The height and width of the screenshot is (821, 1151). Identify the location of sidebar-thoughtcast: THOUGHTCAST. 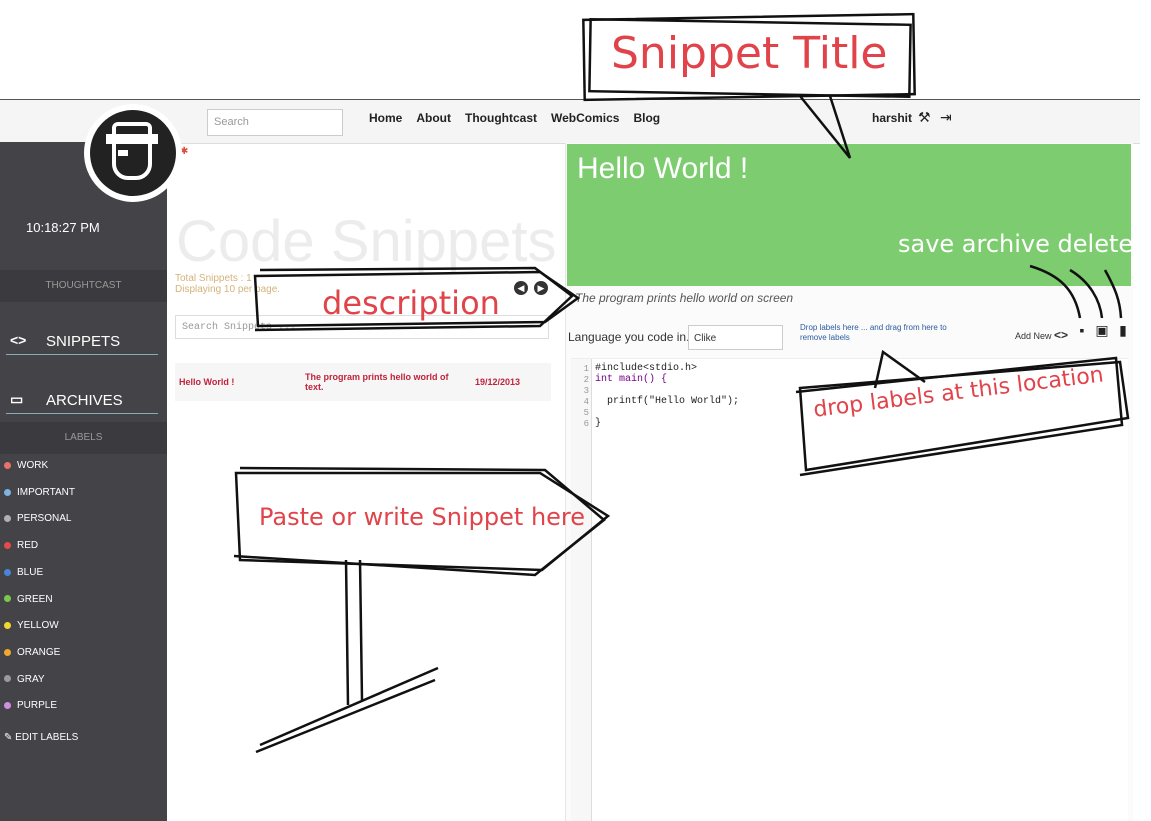
(83, 286).